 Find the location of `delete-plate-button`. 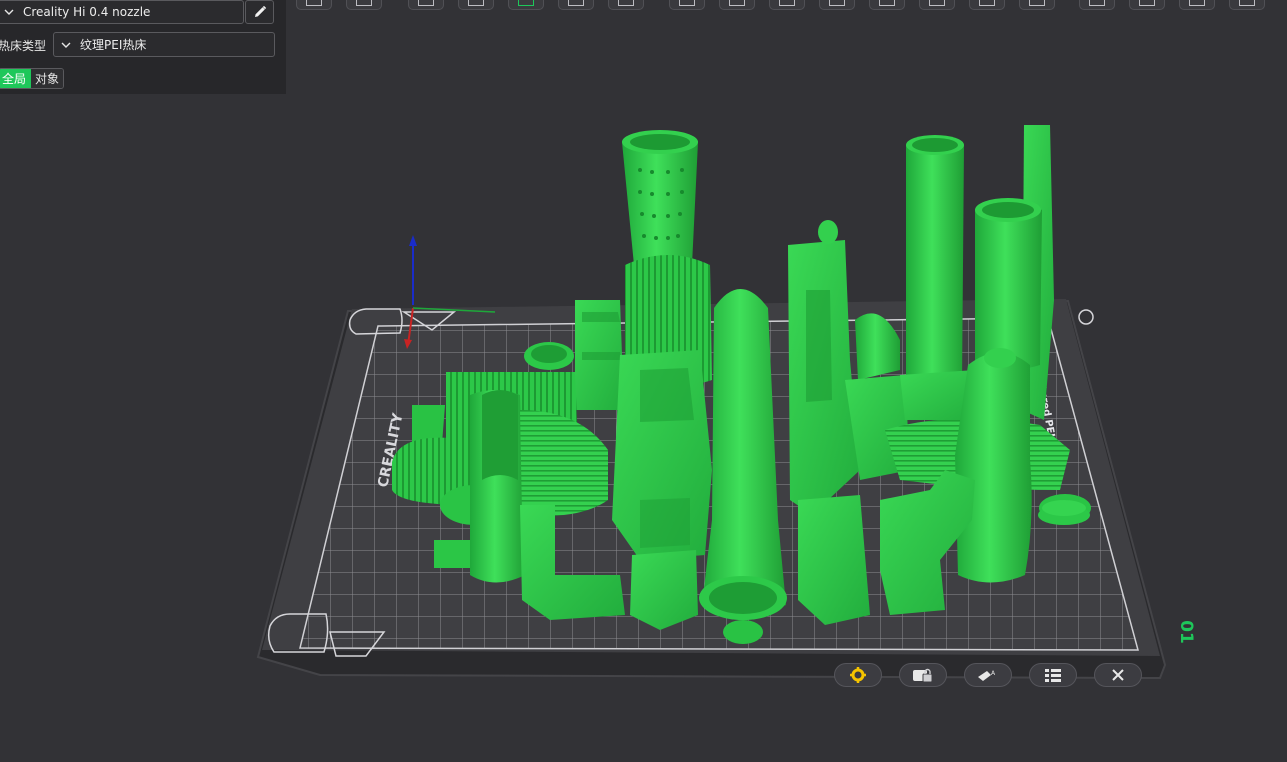

delete-plate-button is located at coordinates (1118, 675).